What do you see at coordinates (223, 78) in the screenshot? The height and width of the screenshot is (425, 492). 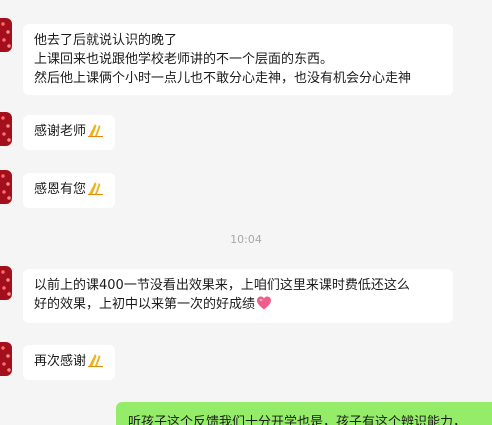 I see `message-text: 然后他上课俩个小时一点儿也不敢分心走神，也没有机会分心走神` at bounding box center [223, 78].